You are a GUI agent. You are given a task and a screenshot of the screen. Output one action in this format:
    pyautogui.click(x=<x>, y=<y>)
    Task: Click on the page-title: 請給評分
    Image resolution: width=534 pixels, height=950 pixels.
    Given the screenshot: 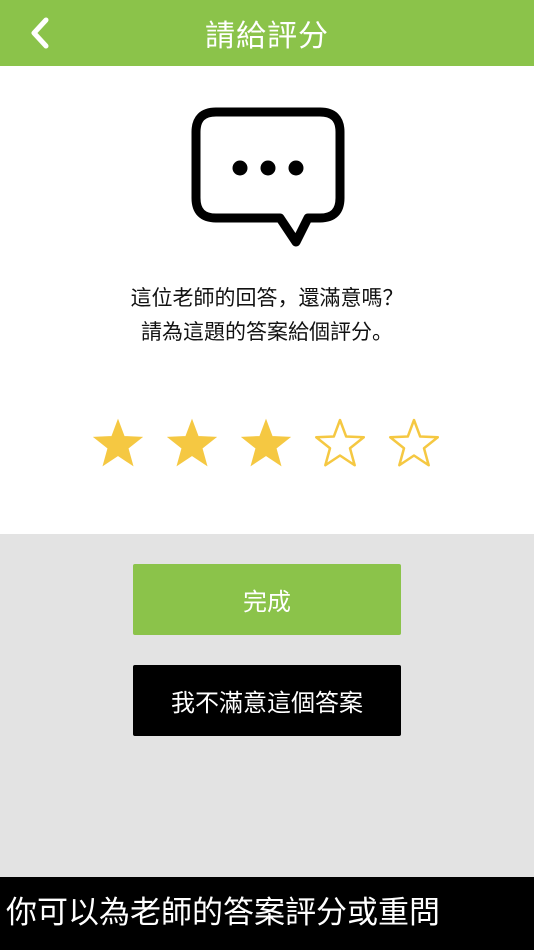 What is the action you would take?
    pyautogui.click(x=267, y=36)
    